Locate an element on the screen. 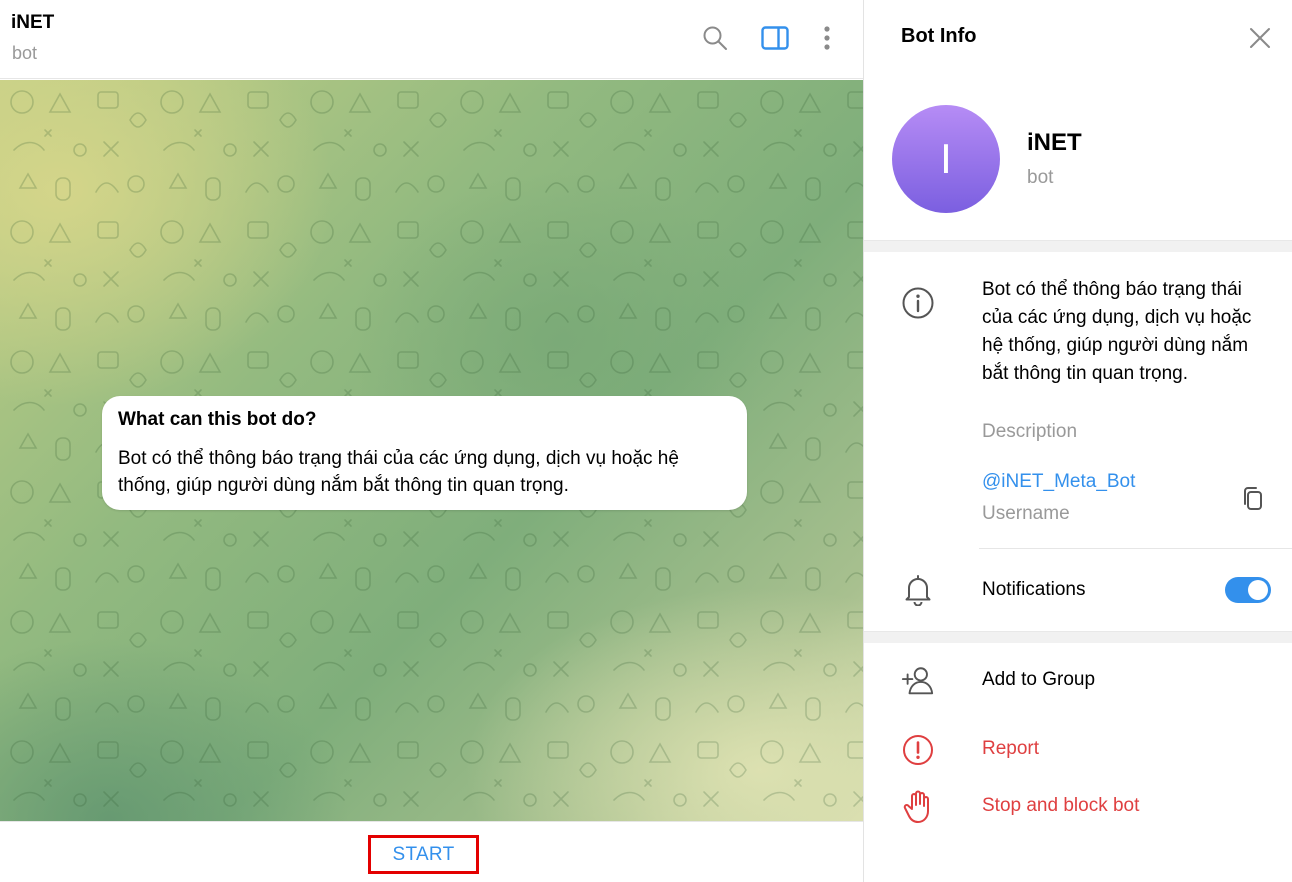  sidebar-toggle-icon is located at coordinates (775, 38).